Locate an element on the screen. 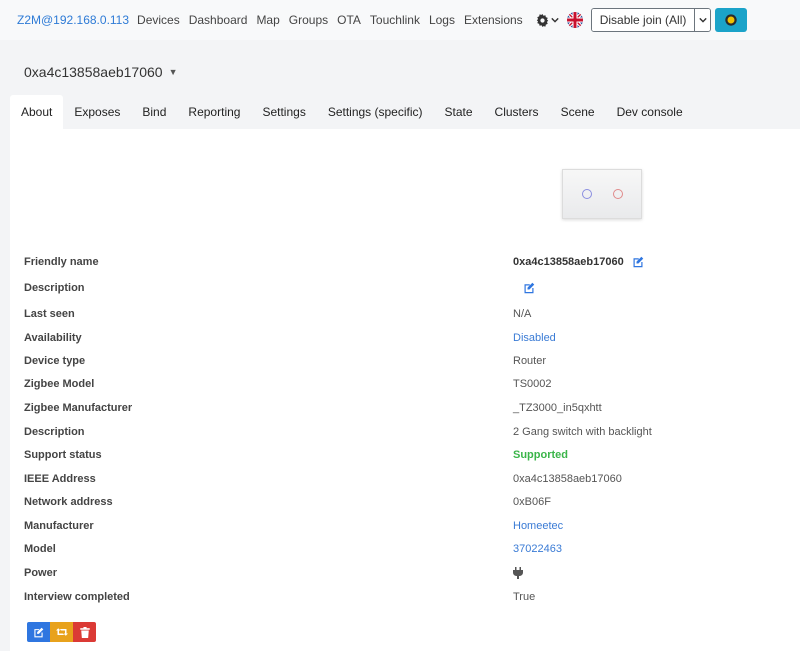  ieee-address-value: 0xa4c13858aeb17060 is located at coordinates (567, 479).